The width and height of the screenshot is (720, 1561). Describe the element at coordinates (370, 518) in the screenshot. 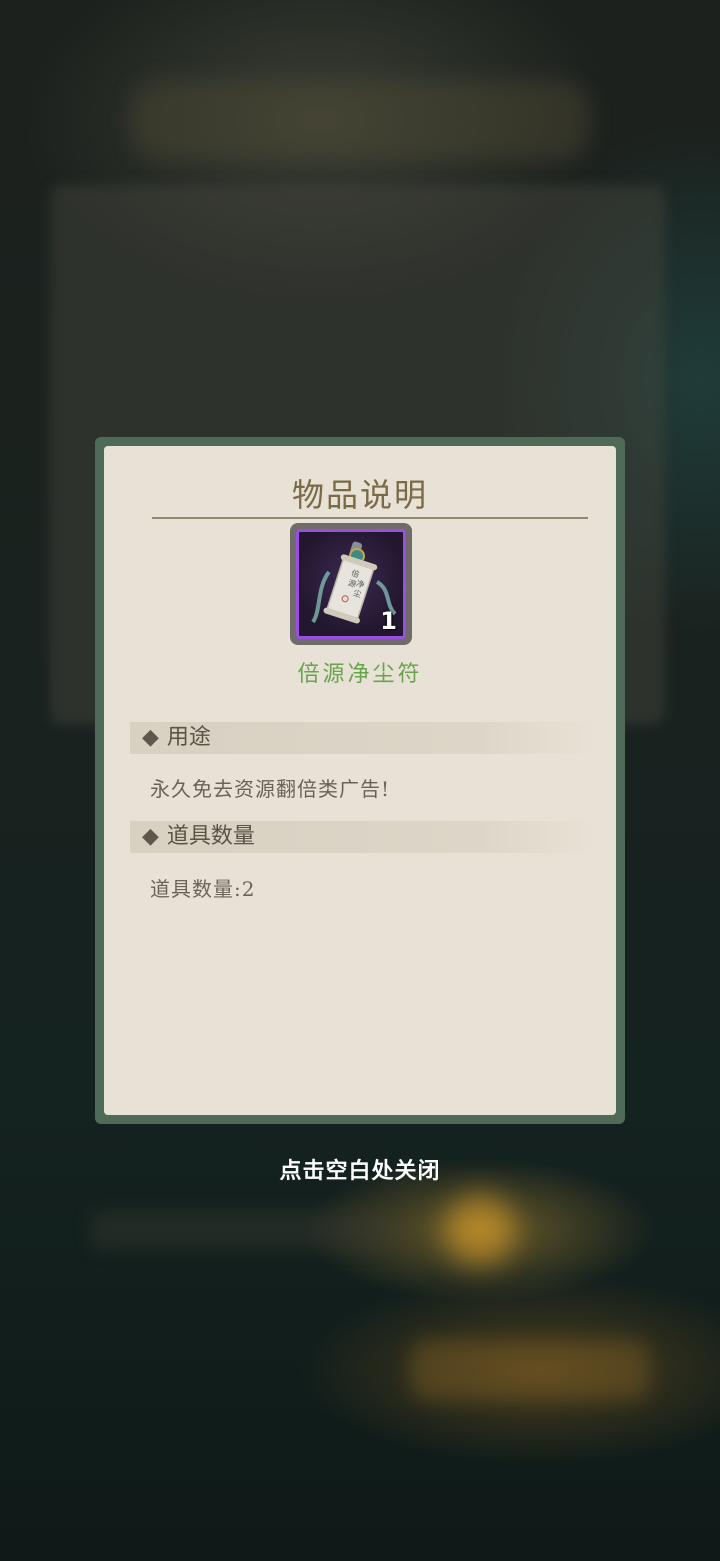

I see `title-divider` at that location.